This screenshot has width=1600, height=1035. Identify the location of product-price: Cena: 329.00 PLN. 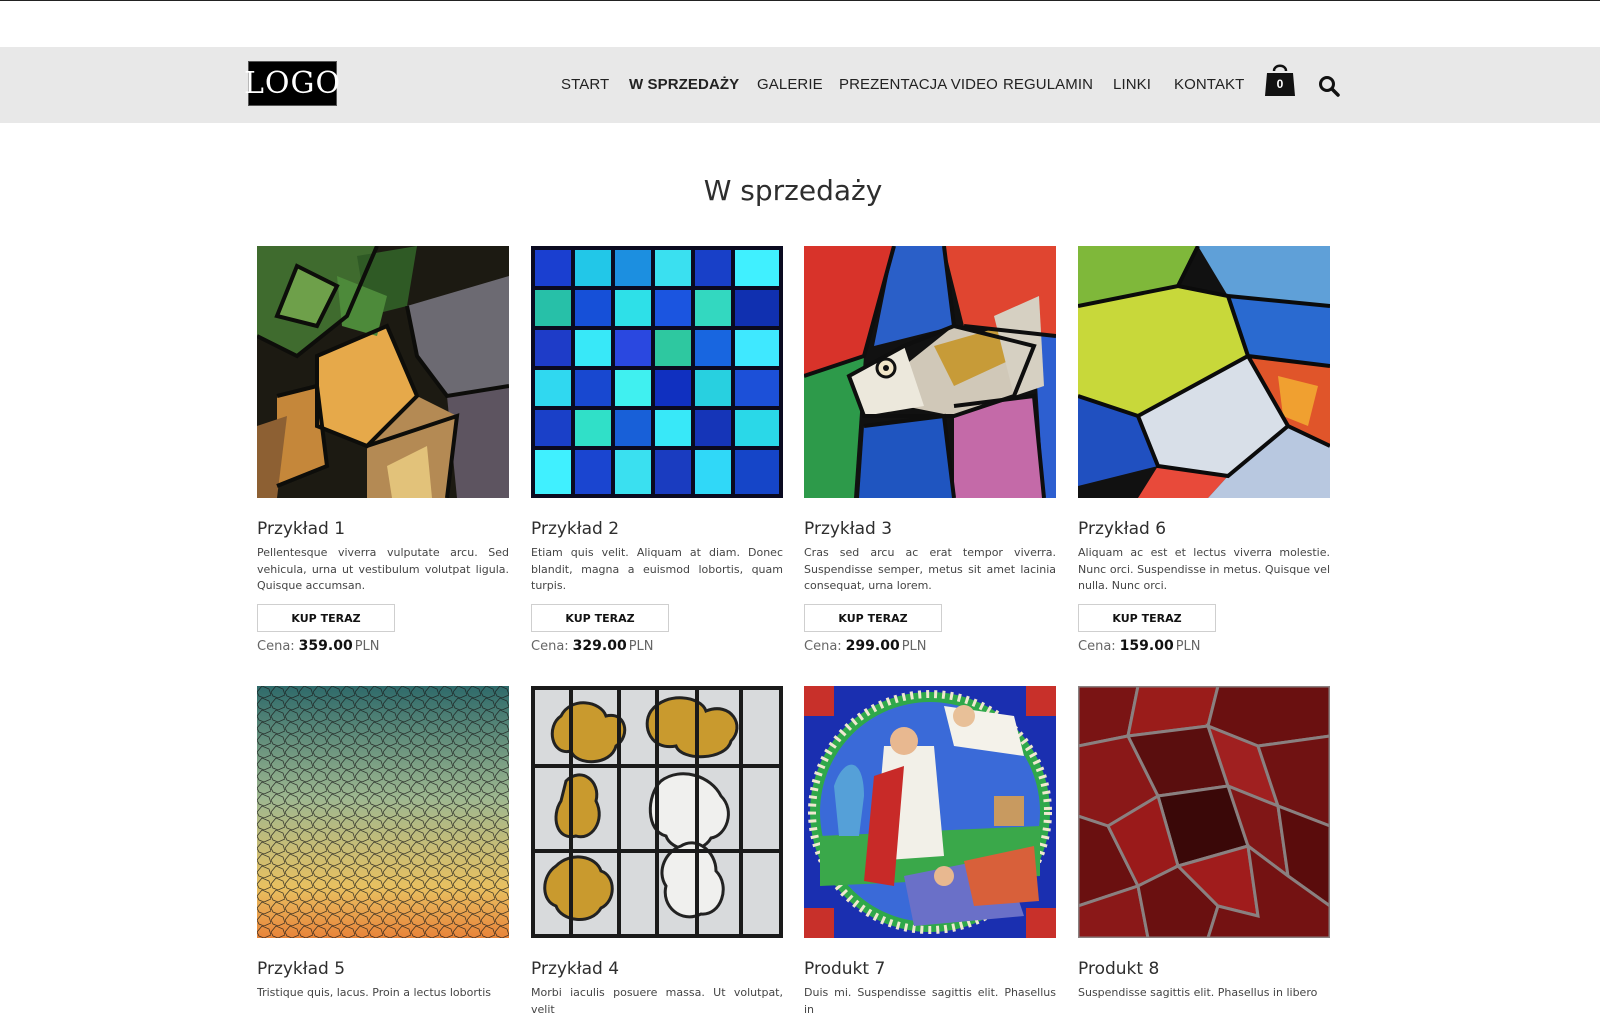
(657, 646).